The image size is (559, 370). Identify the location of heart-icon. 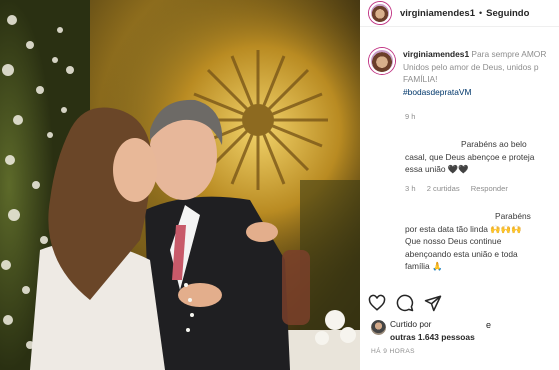
(377, 303).